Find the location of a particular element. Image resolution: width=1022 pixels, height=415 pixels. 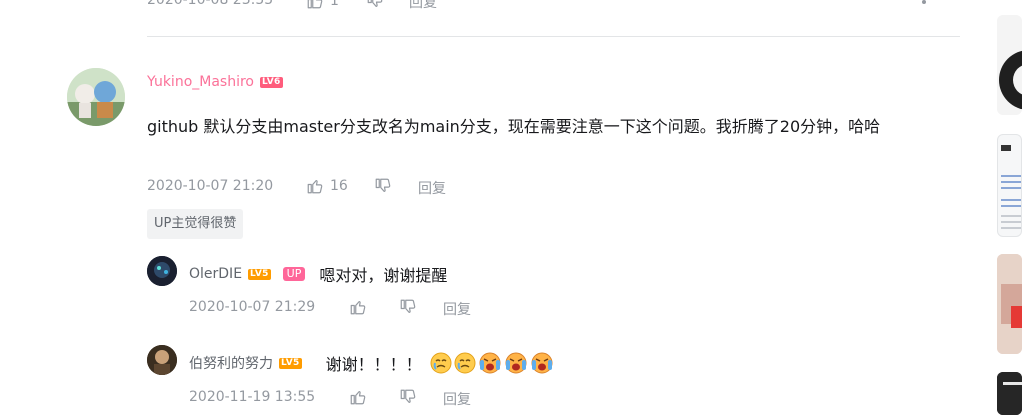

main-like-count: 16 is located at coordinates (339, 186).